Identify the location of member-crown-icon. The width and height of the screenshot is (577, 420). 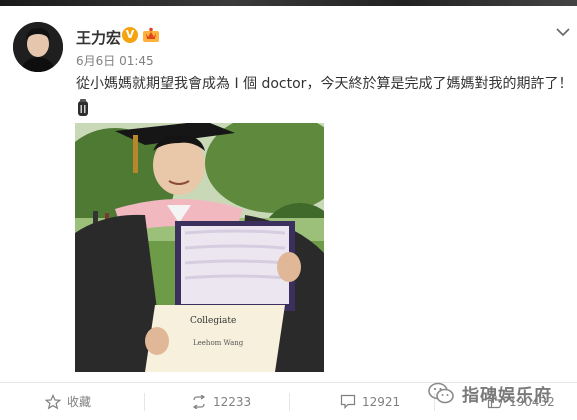
(151, 35).